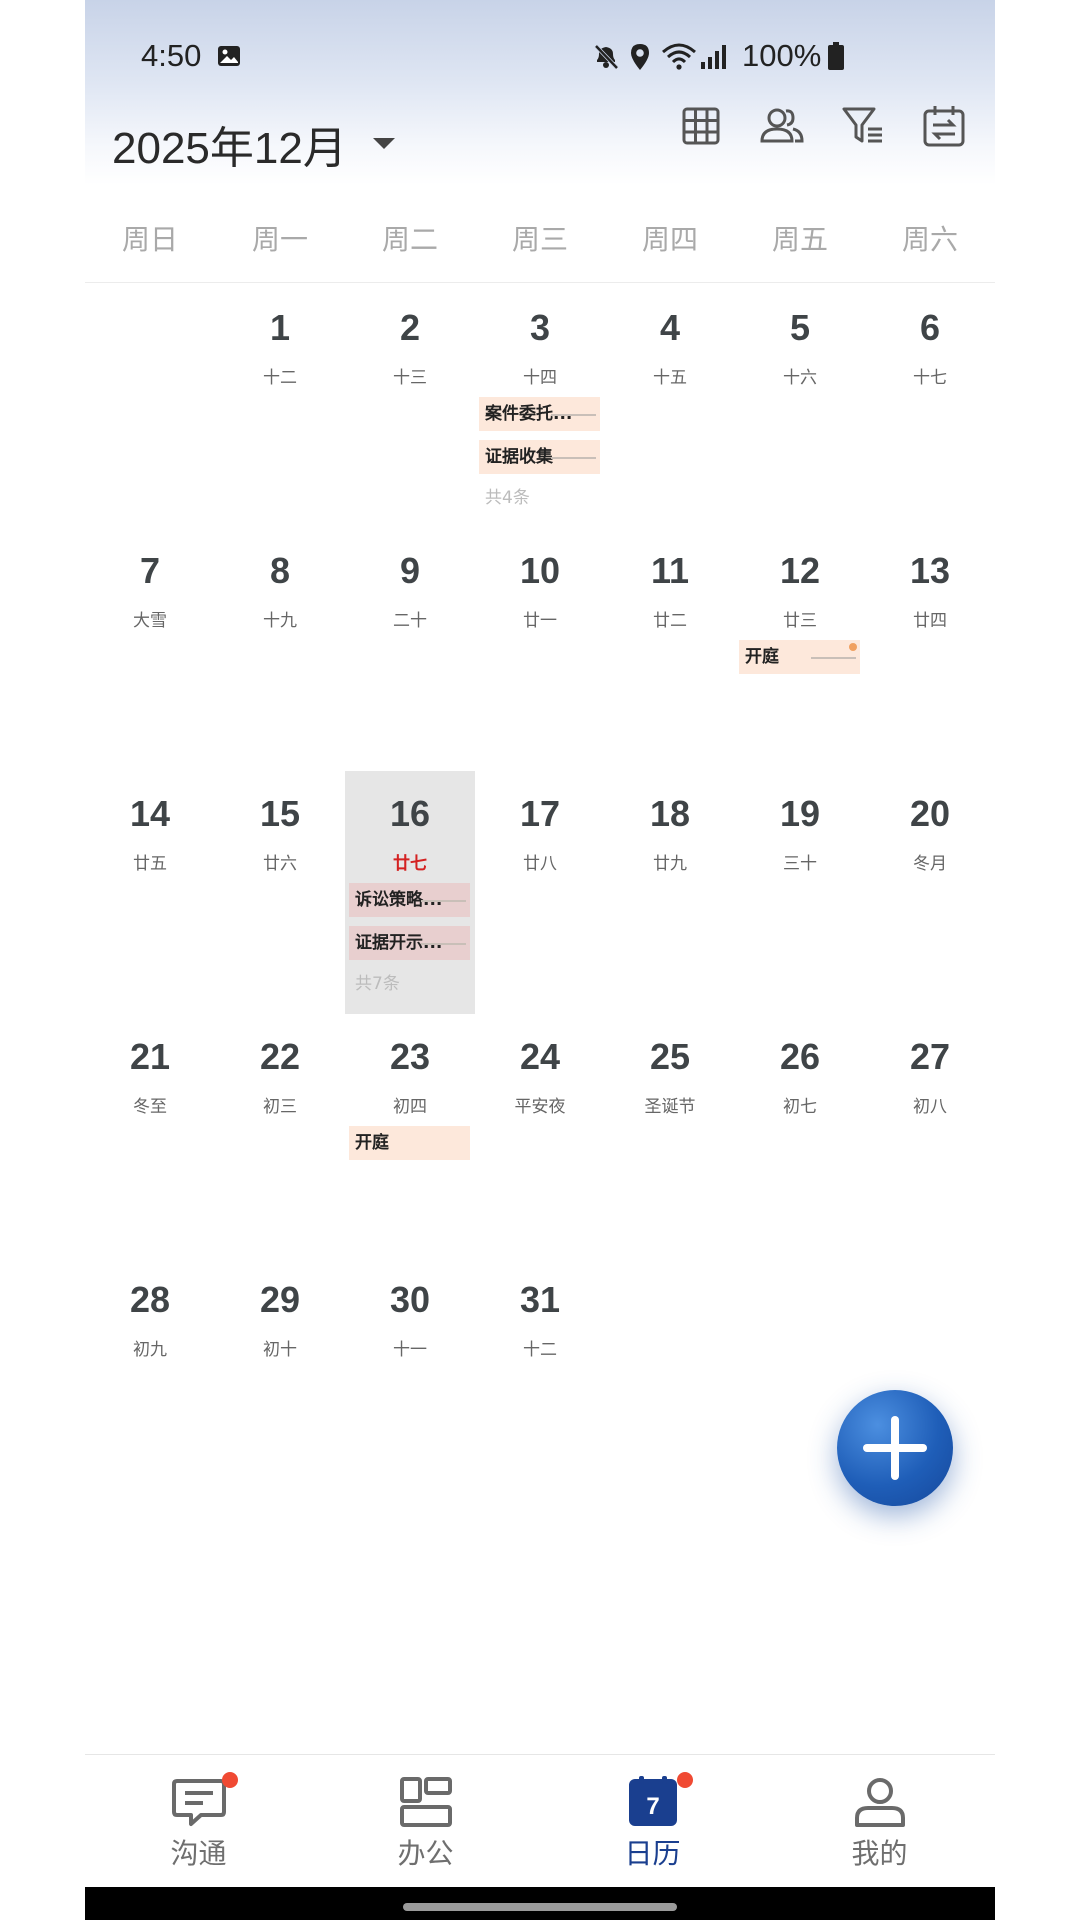  I want to click on more-events-count: 共4条, so click(507, 495).